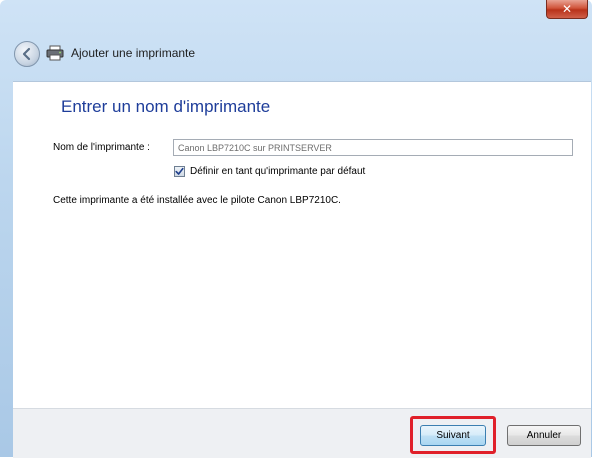  I want to click on default-printer-option: Définir en tant qu'imprimante par défaut, so click(269, 171).